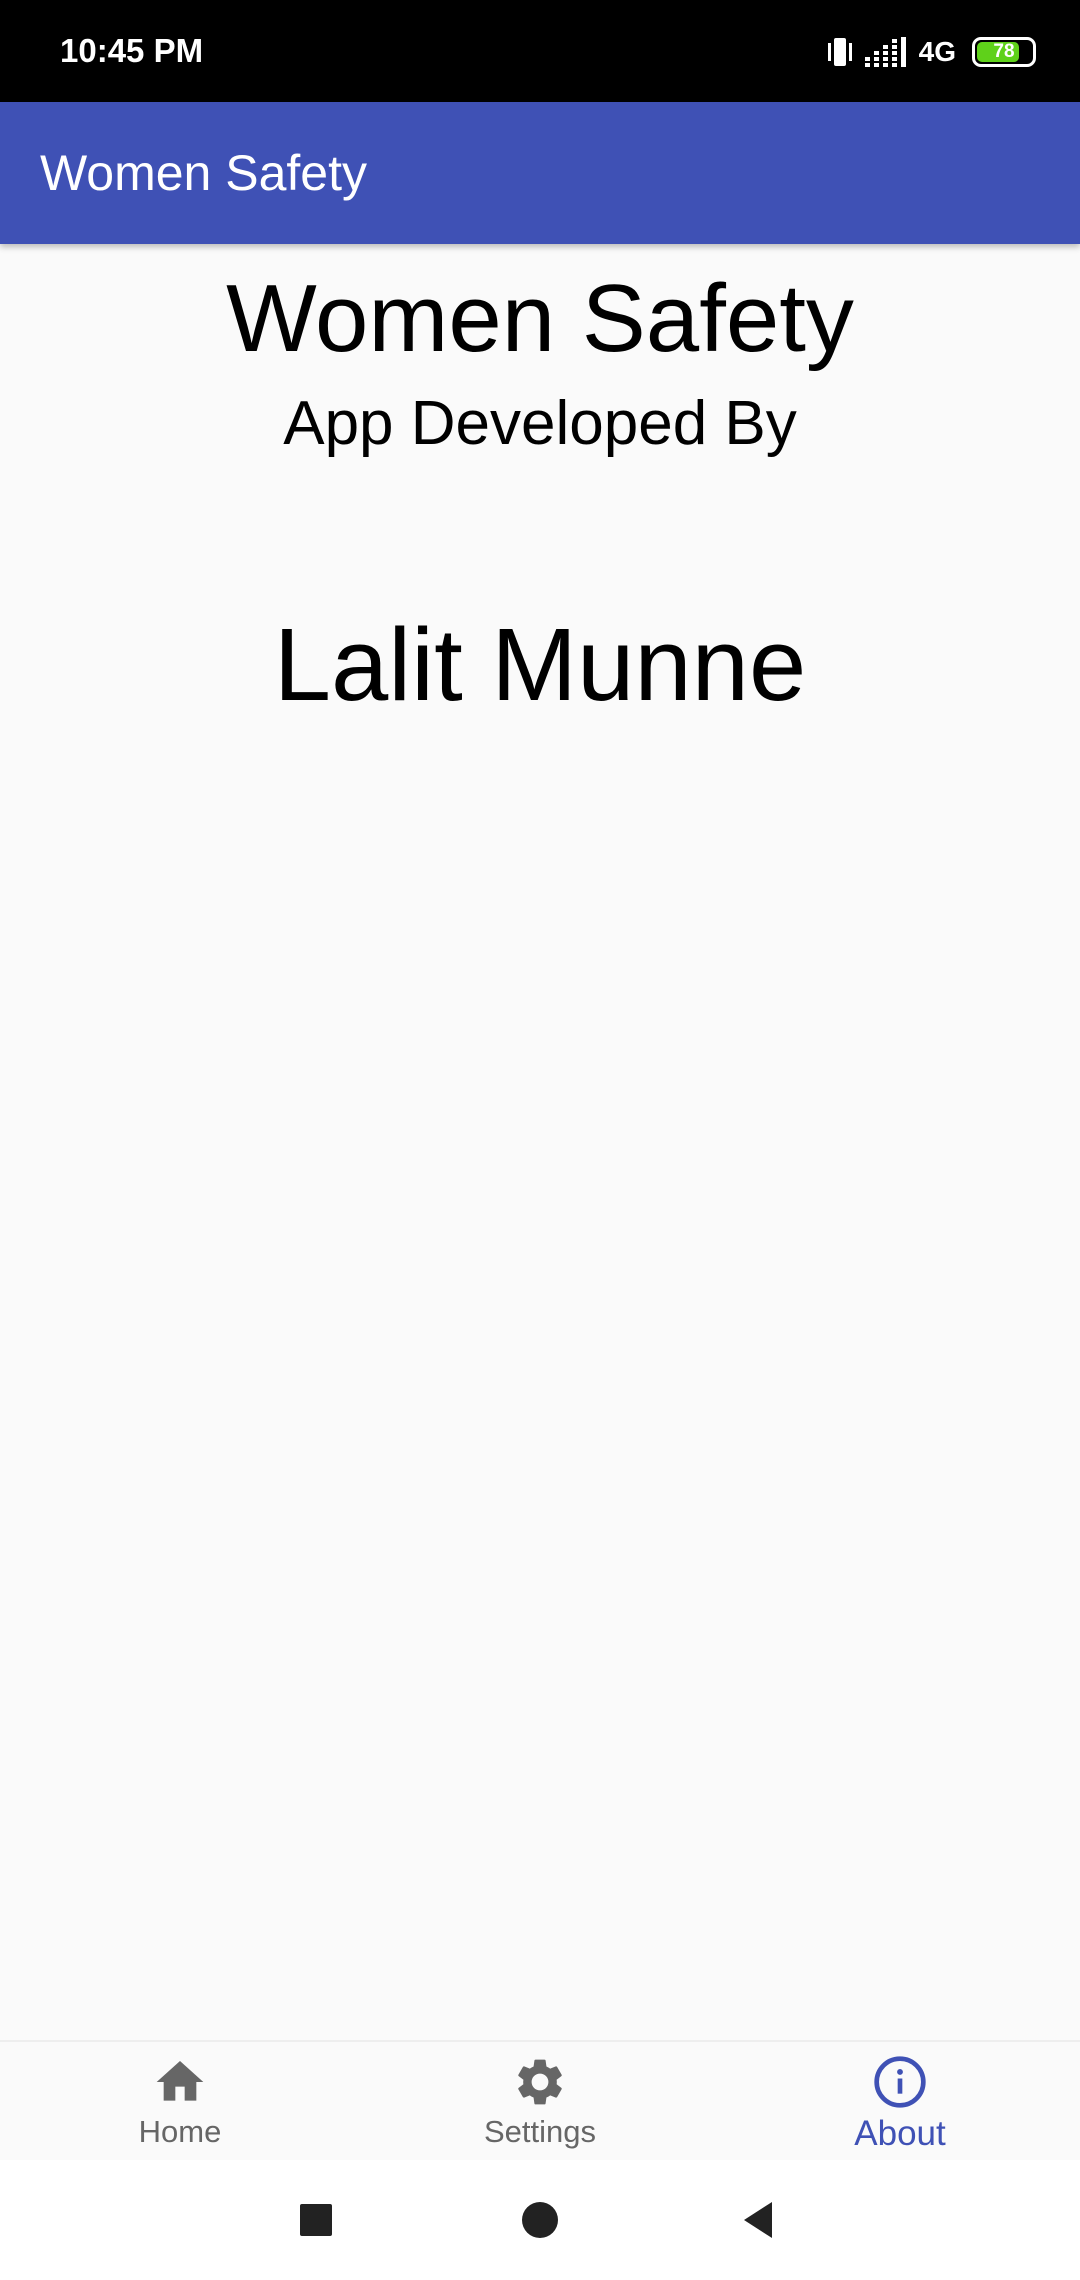 This screenshot has height=2280, width=1080. What do you see at coordinates (180, 2081) in the screenshot?
I see `home-icon` at bounding box center [180, 2081].